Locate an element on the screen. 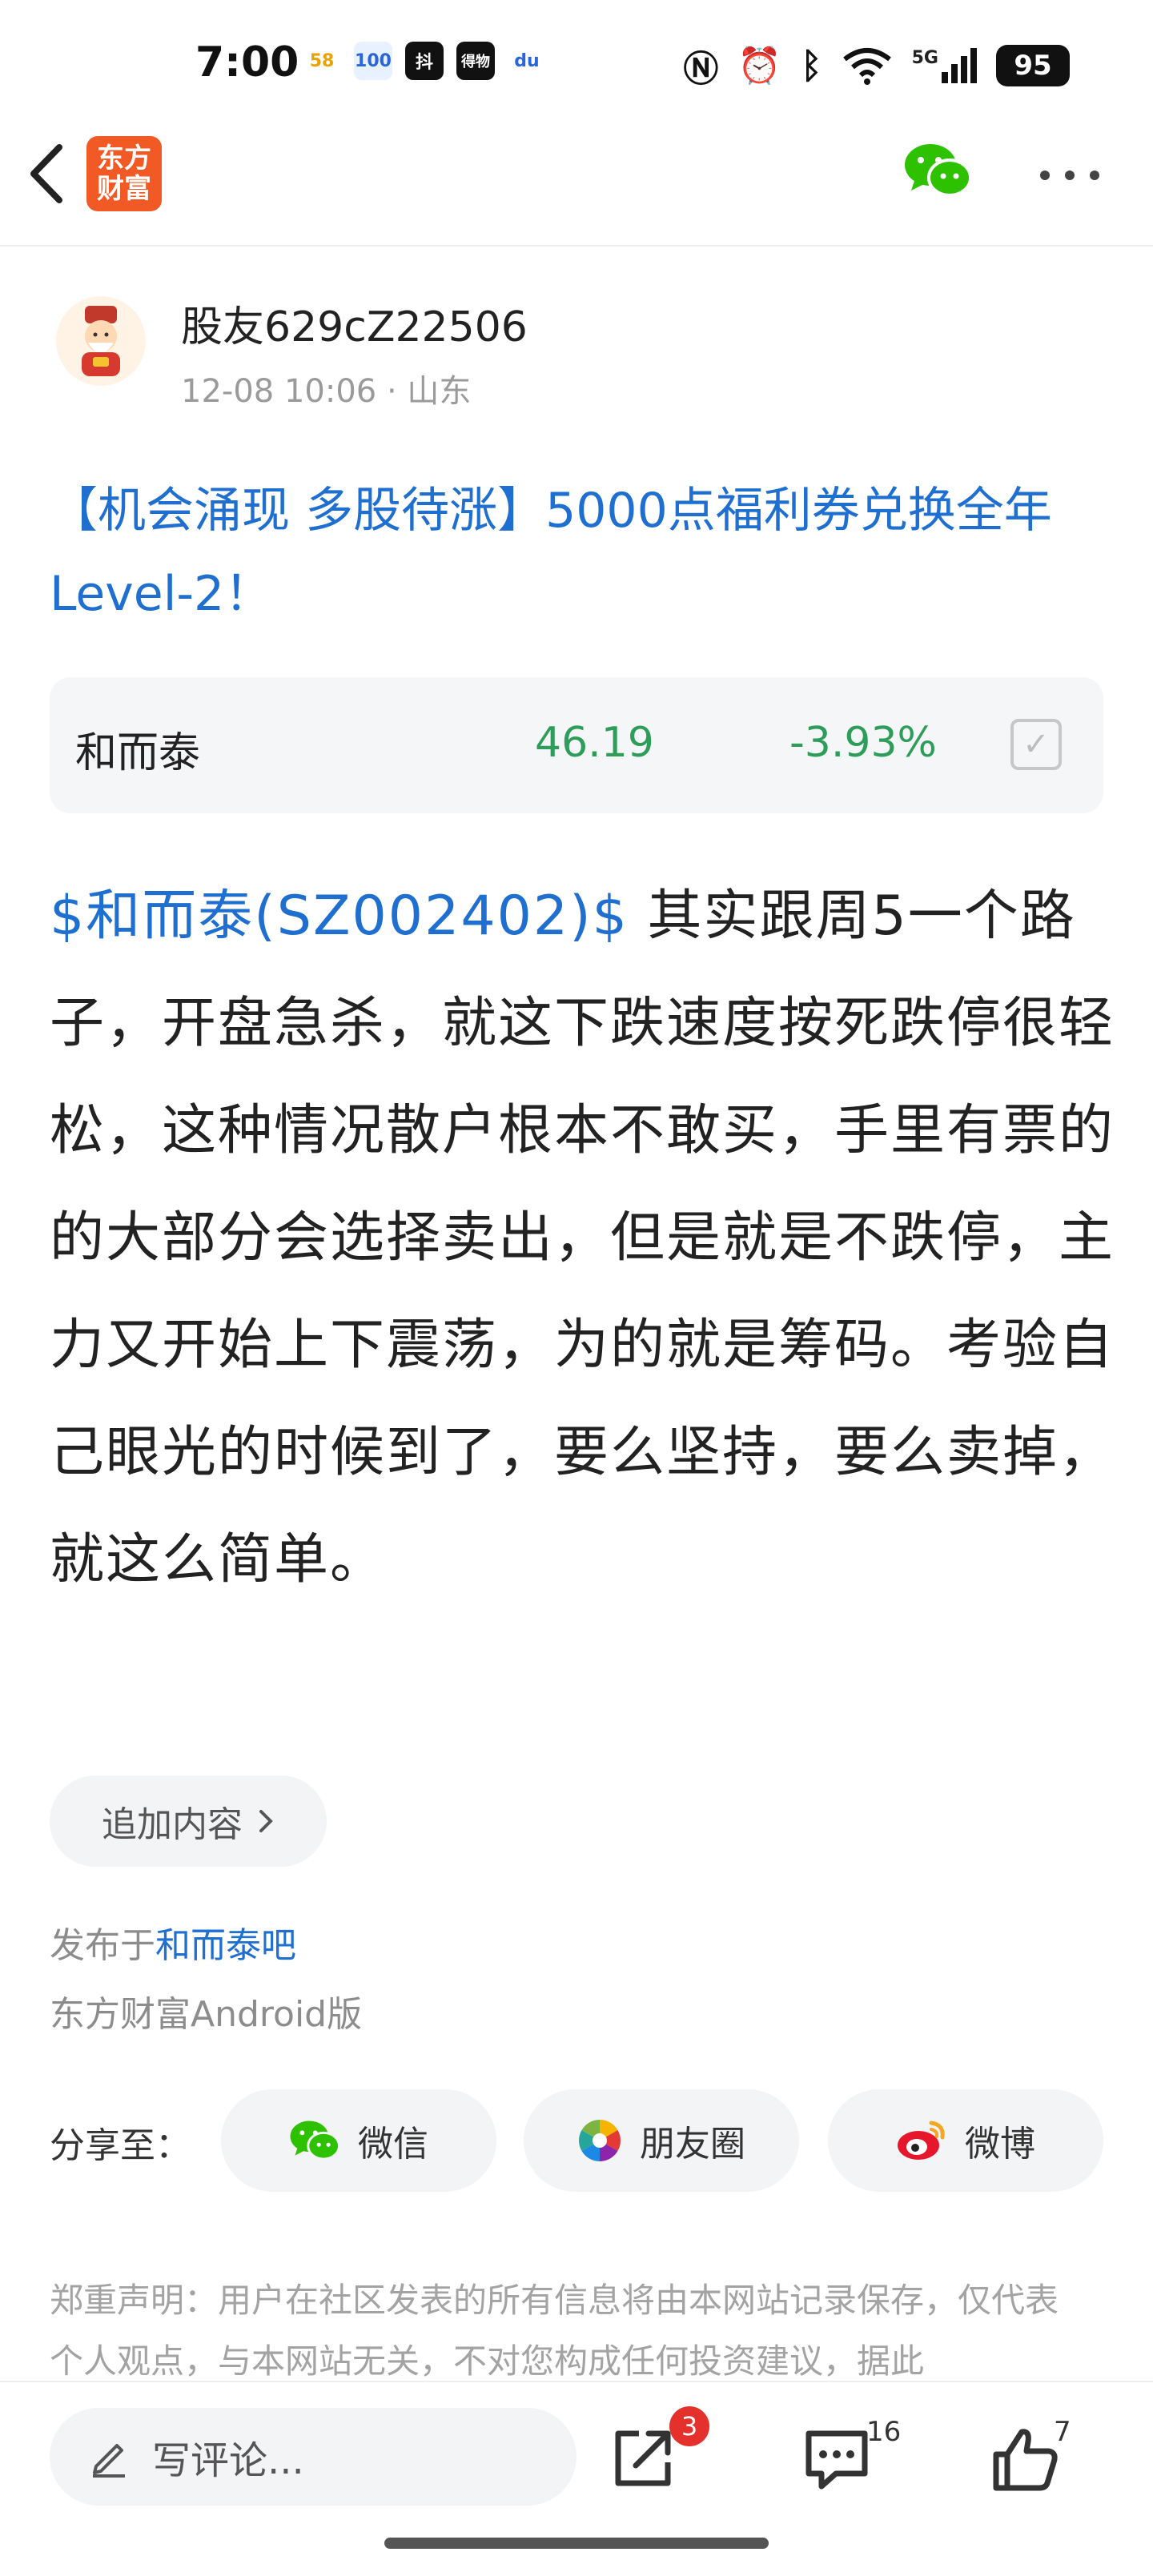 The height and width of the screenshot is (2576, 1153). back-arrow-icon is located at coordinates (46, 174).